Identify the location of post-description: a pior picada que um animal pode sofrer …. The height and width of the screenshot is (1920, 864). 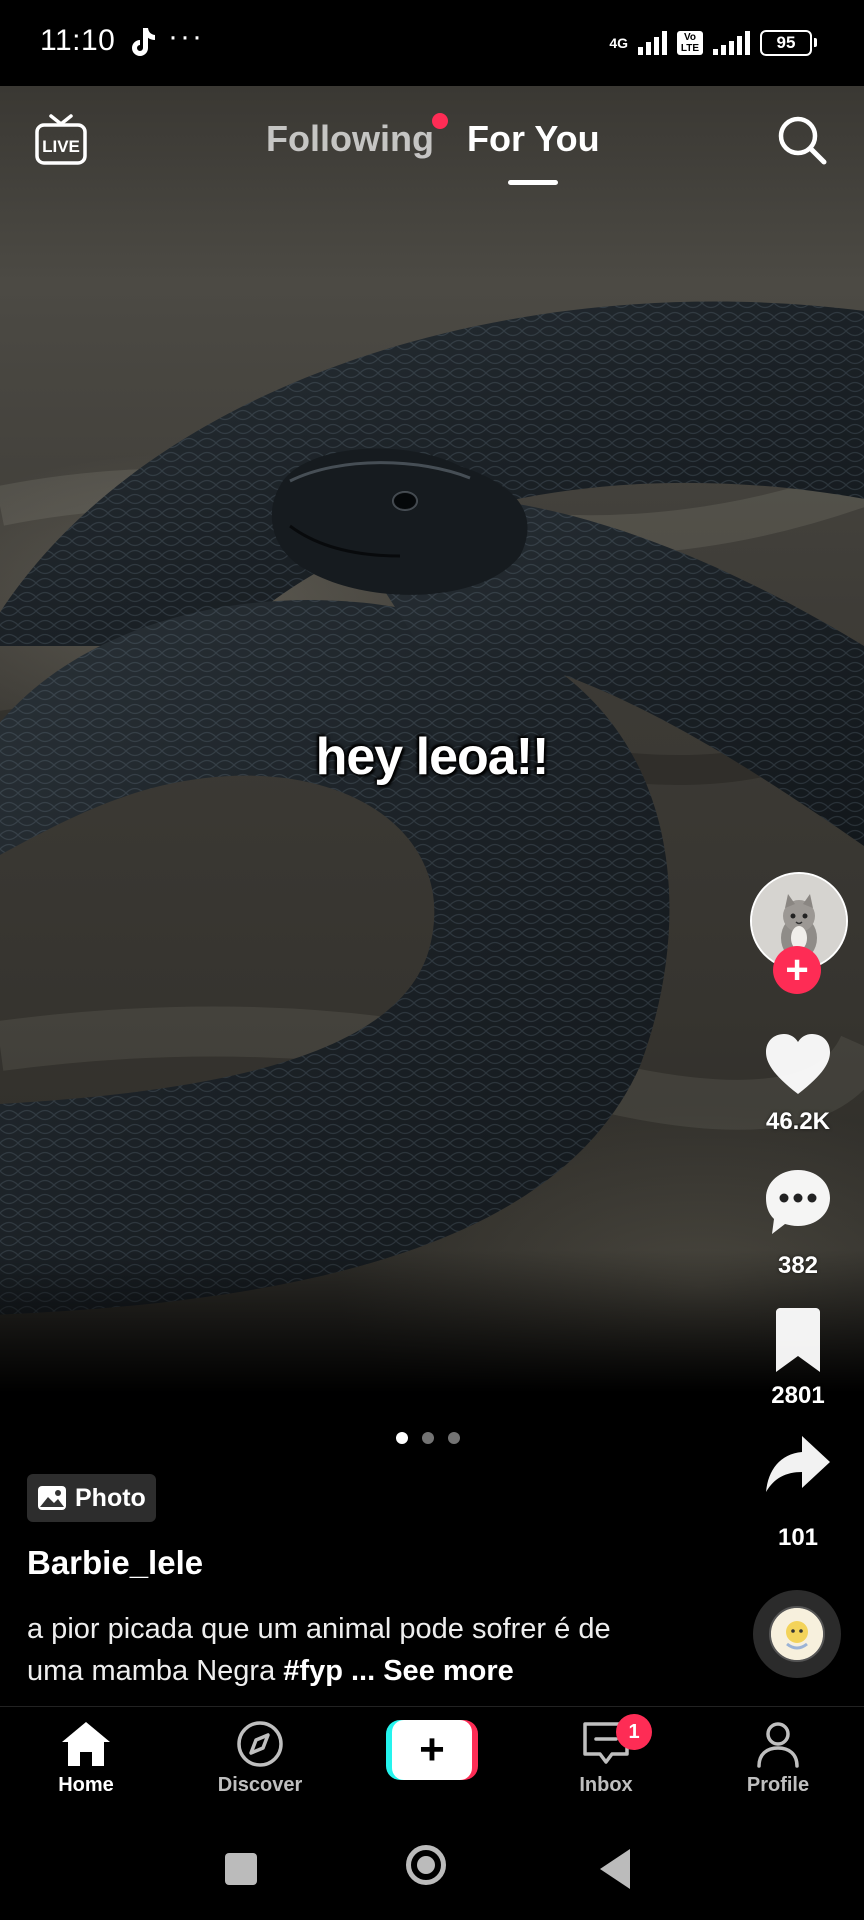
(347, 1650).